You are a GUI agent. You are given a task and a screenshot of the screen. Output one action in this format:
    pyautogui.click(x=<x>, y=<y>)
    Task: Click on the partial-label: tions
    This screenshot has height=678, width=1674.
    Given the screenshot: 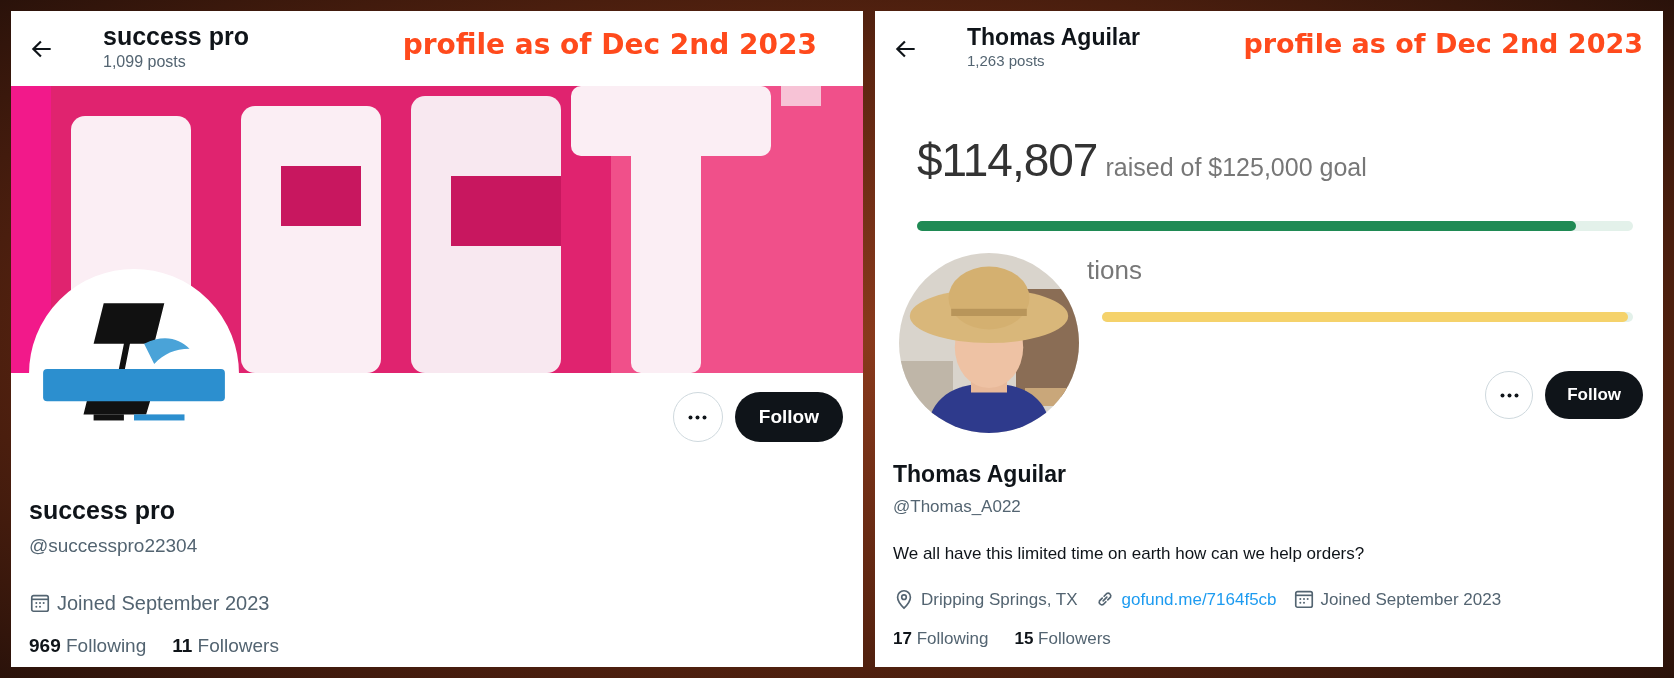 What is the action you would take?
    pyautogui.click(x=1115, y=270)
    